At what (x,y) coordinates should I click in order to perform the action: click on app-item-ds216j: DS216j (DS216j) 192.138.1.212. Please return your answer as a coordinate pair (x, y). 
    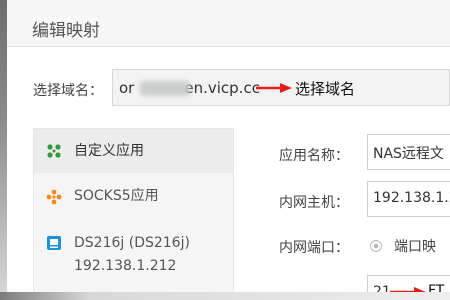
    Looking at the image, I should click on (133, 254).